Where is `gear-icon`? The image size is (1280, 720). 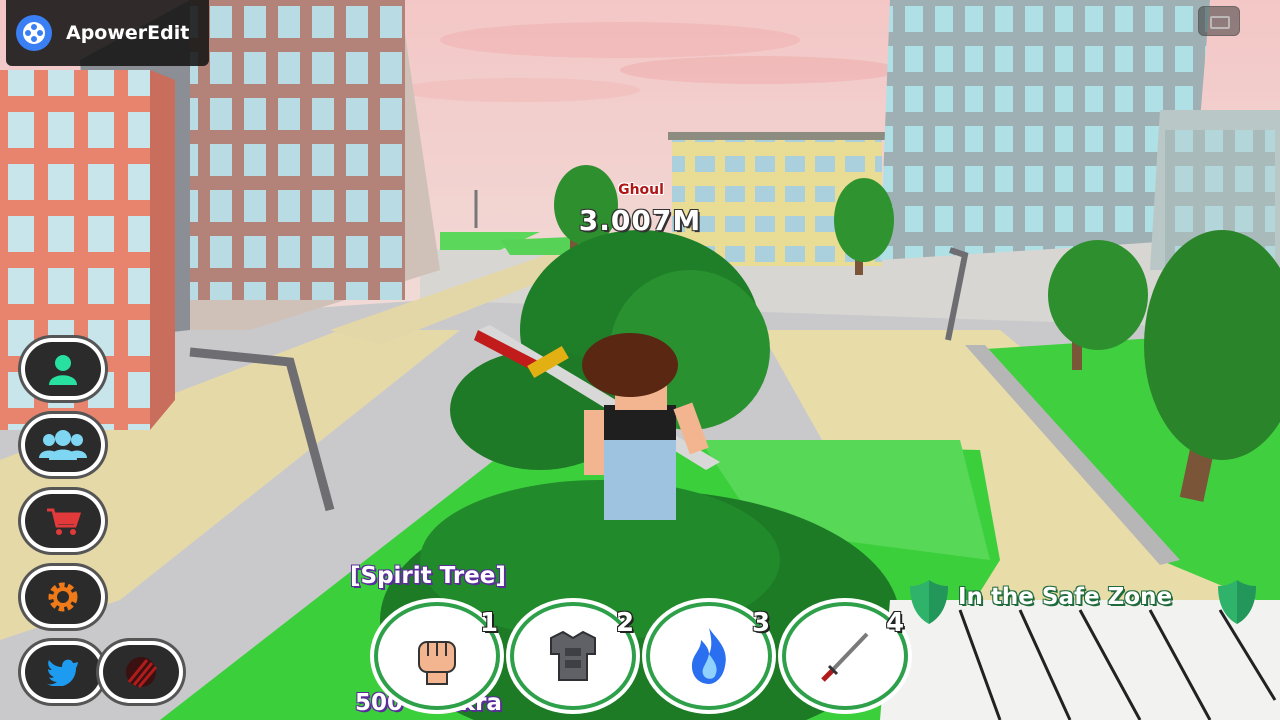 gear-icon is located at coordinates (63, 597).